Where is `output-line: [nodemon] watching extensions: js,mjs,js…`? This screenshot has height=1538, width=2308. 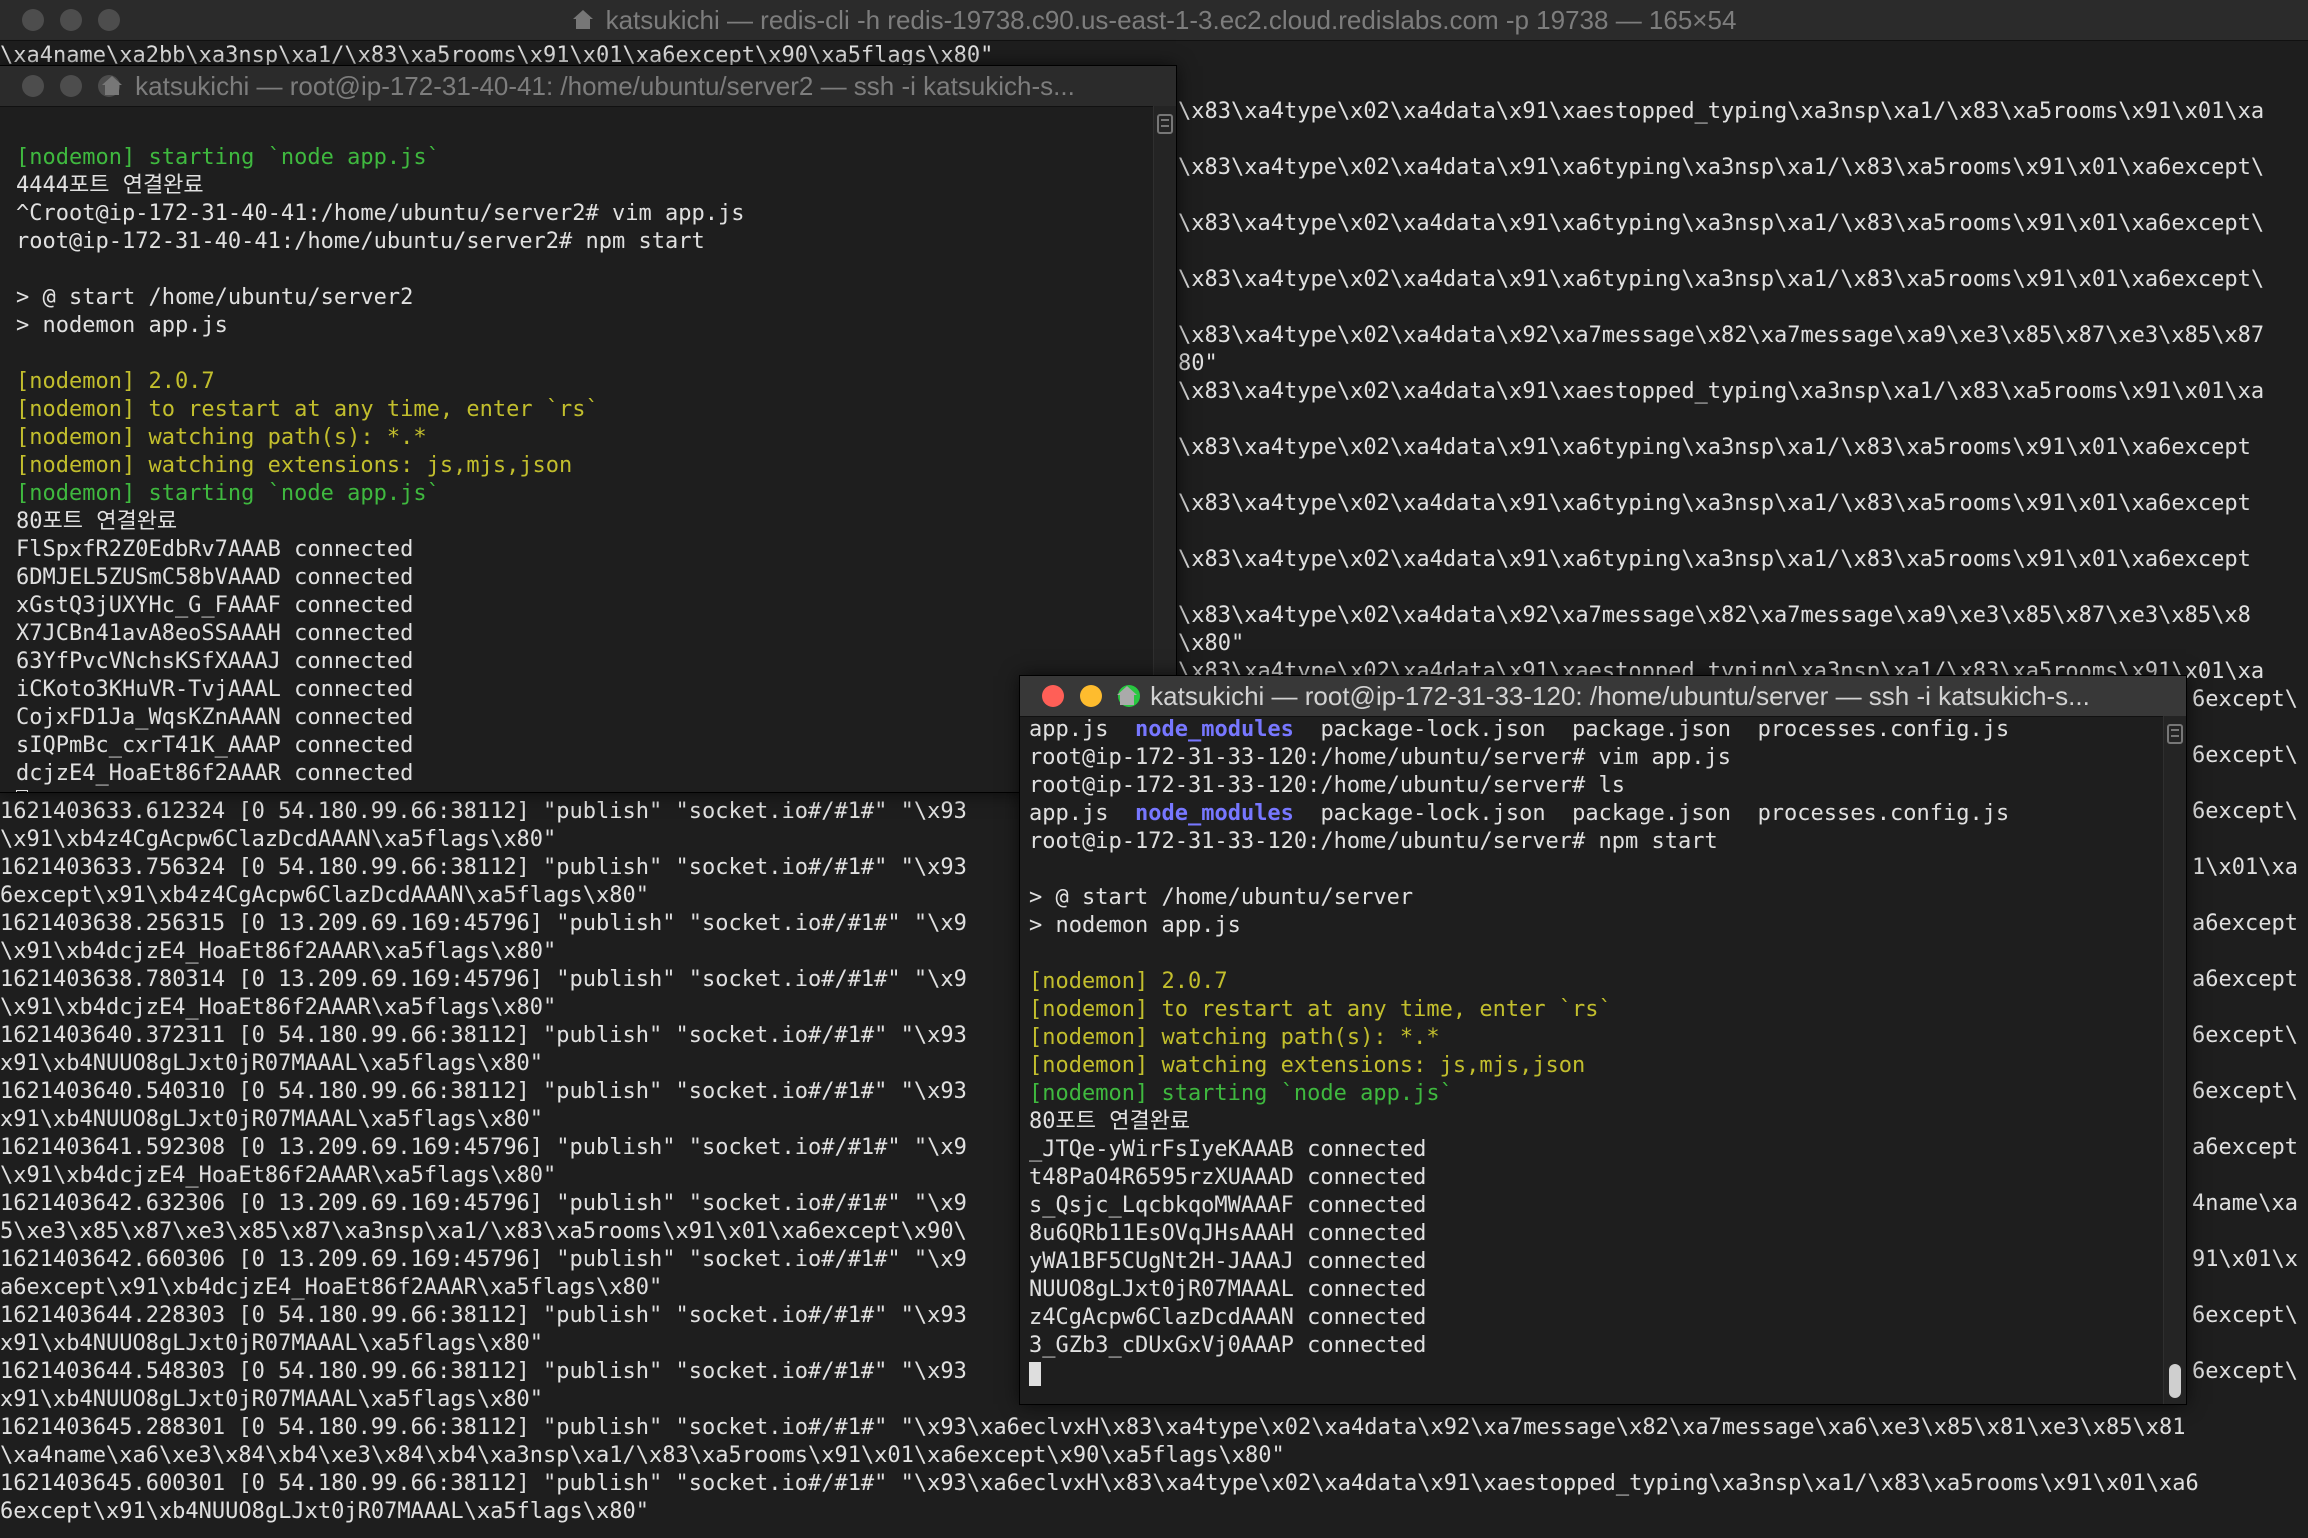 output-line: [nodemon] watching extensions: js,mjs,js… is located at coordinates (294, 465).